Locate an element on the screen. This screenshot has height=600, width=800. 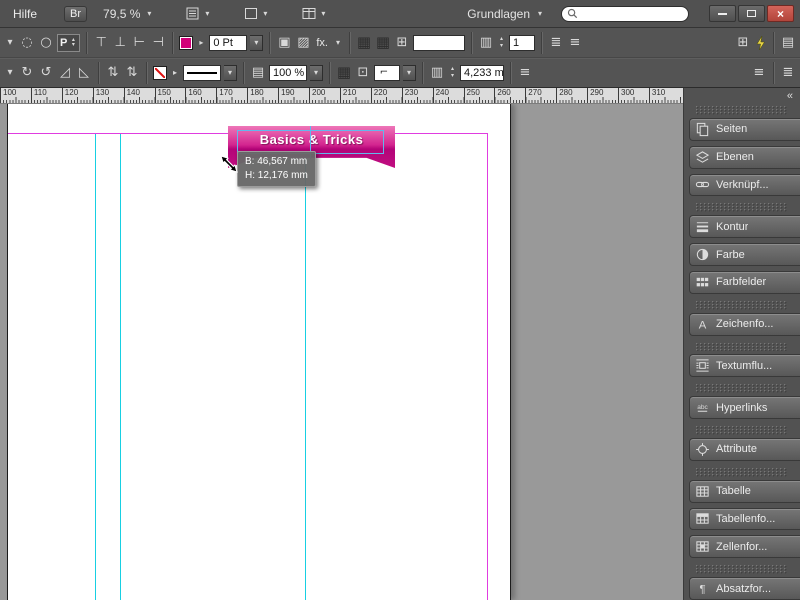
gutter-stepper: ▴ ▾ is located at coordinates (452, 72).